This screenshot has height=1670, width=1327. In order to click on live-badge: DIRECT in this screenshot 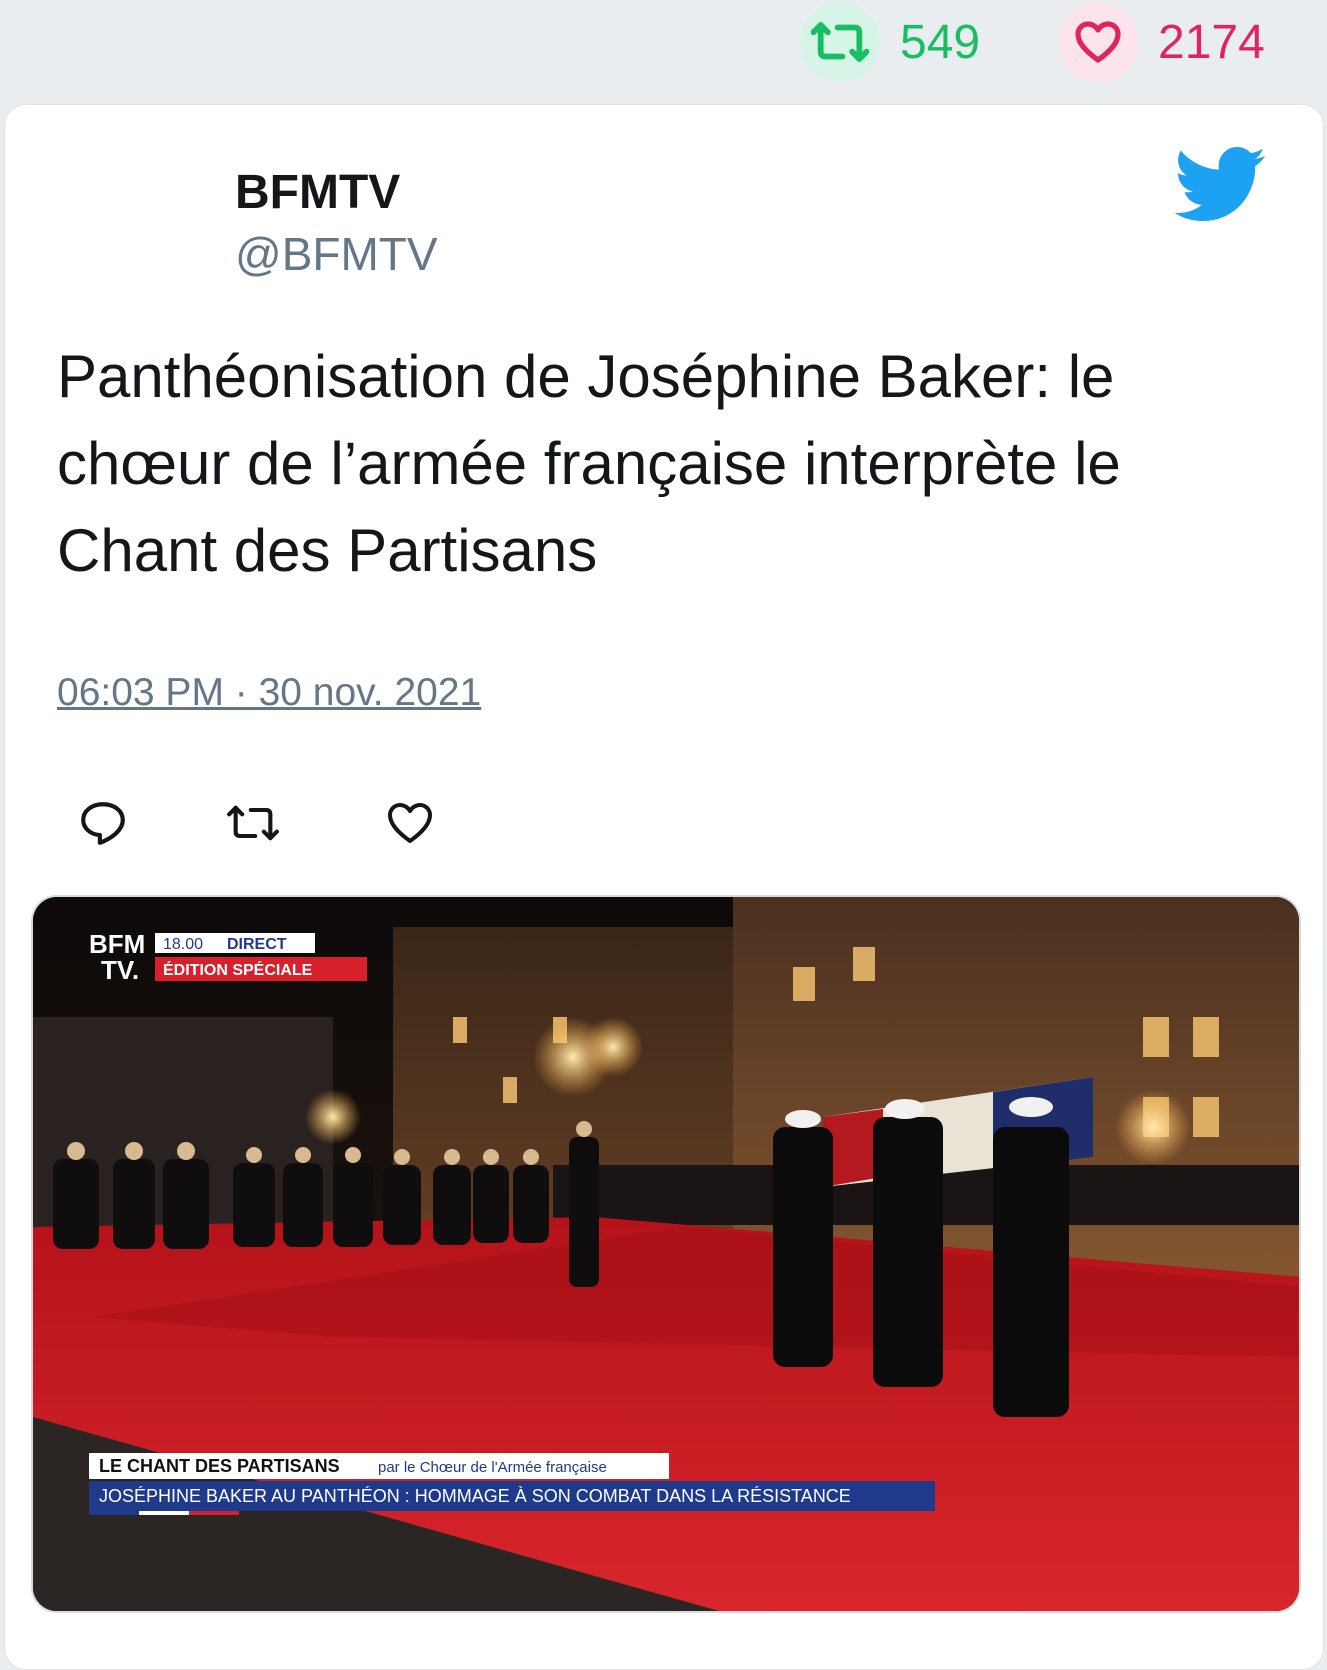, I will do `click(257, 944)`.